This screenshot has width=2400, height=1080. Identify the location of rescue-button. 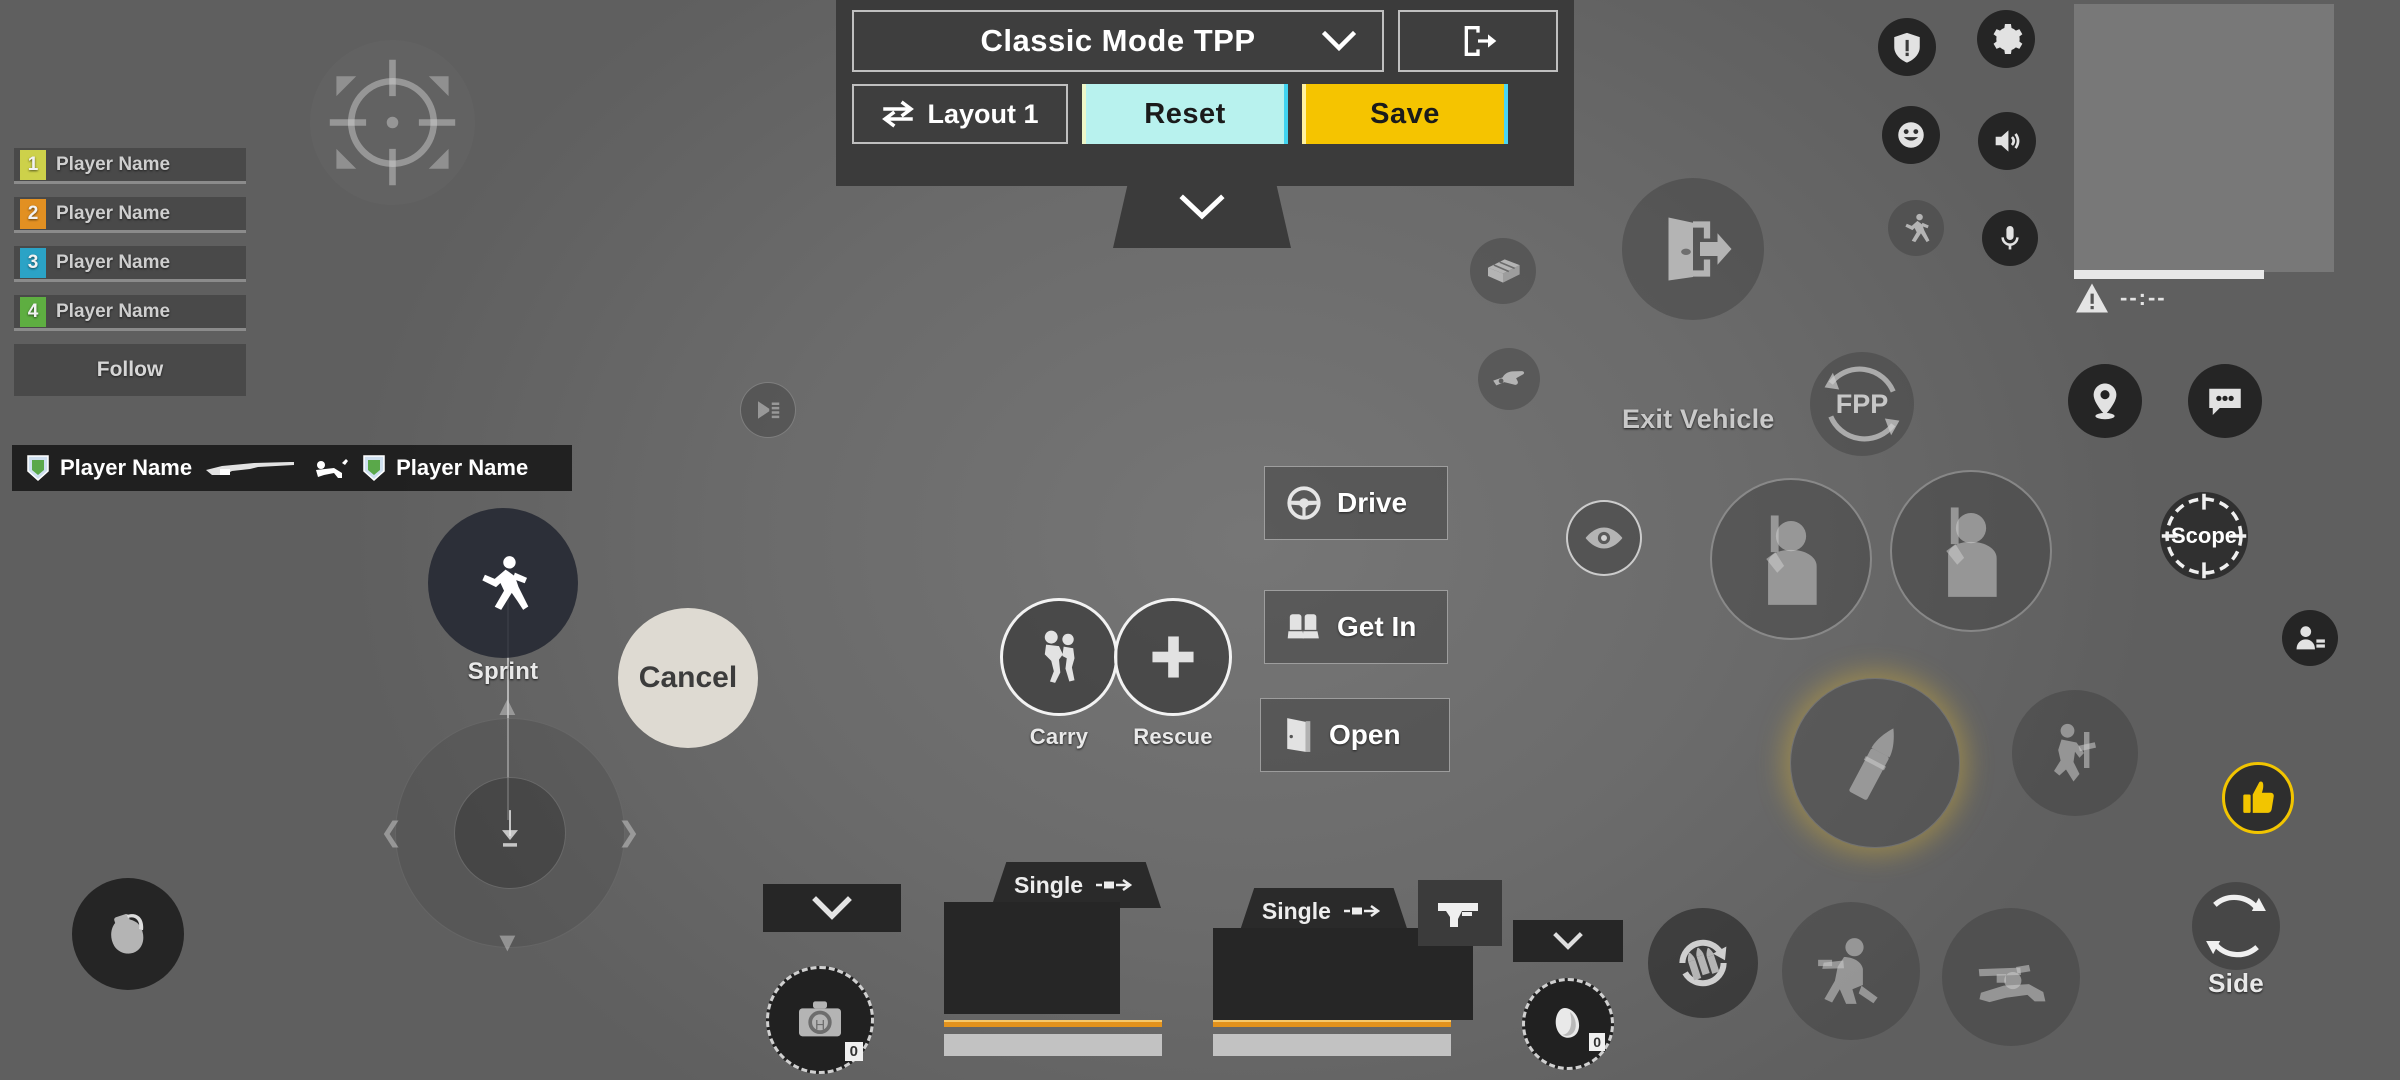
(1173, 657).